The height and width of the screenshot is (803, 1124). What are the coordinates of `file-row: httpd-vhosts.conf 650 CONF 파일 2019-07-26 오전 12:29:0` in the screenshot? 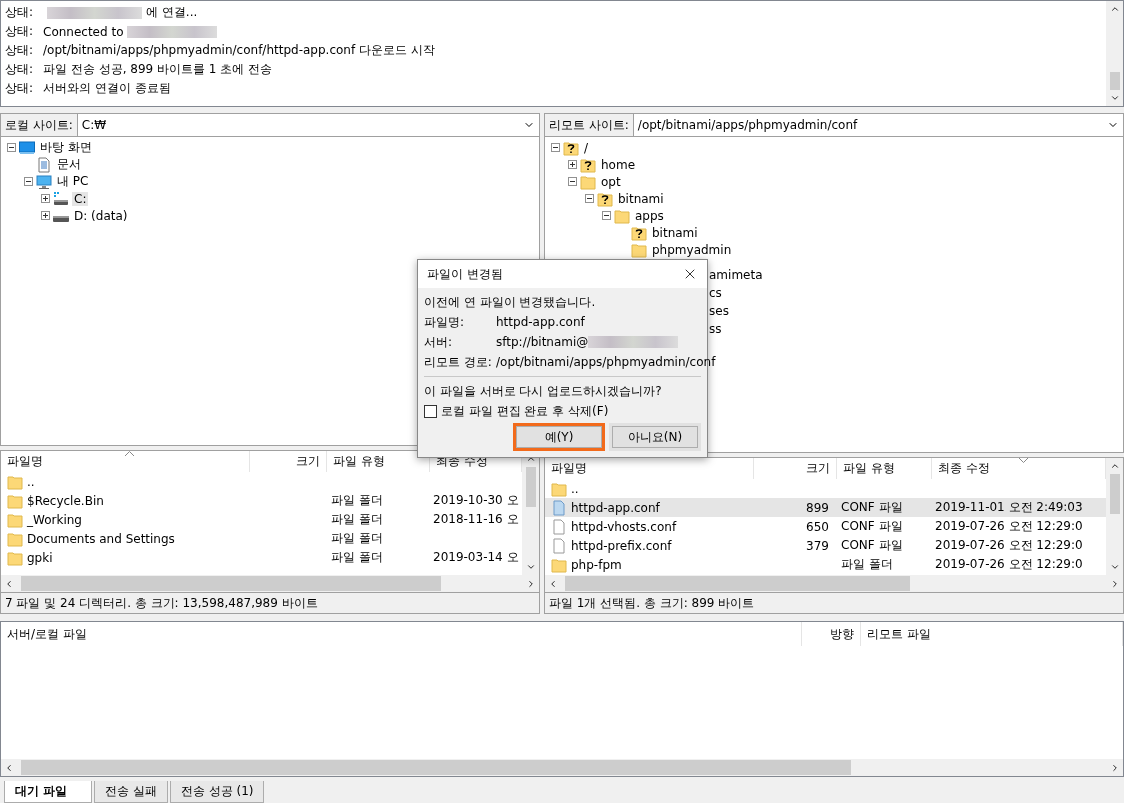 It's located at (825, 527).